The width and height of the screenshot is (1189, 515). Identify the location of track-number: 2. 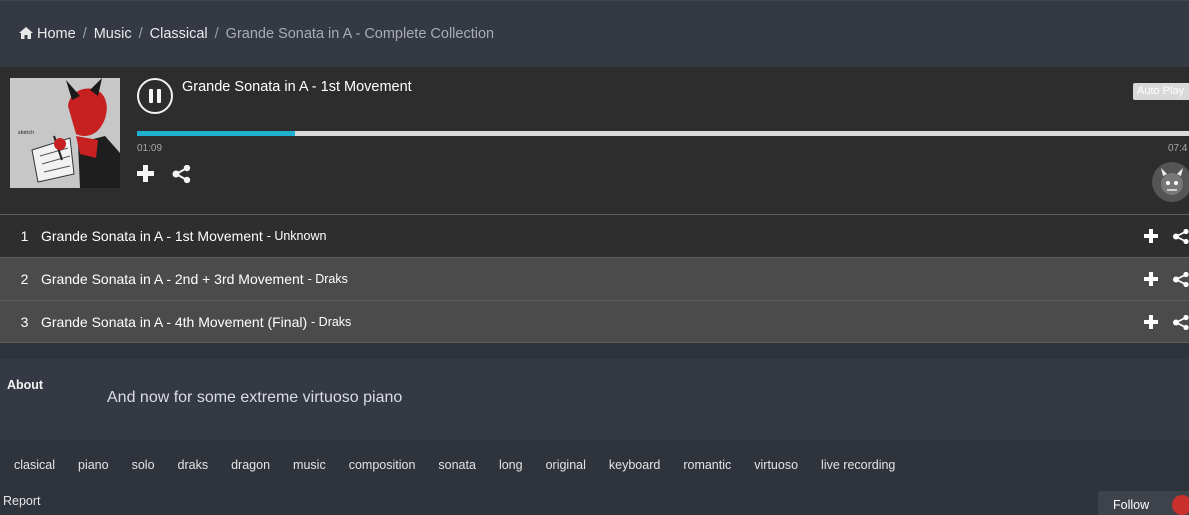
(24, 279).